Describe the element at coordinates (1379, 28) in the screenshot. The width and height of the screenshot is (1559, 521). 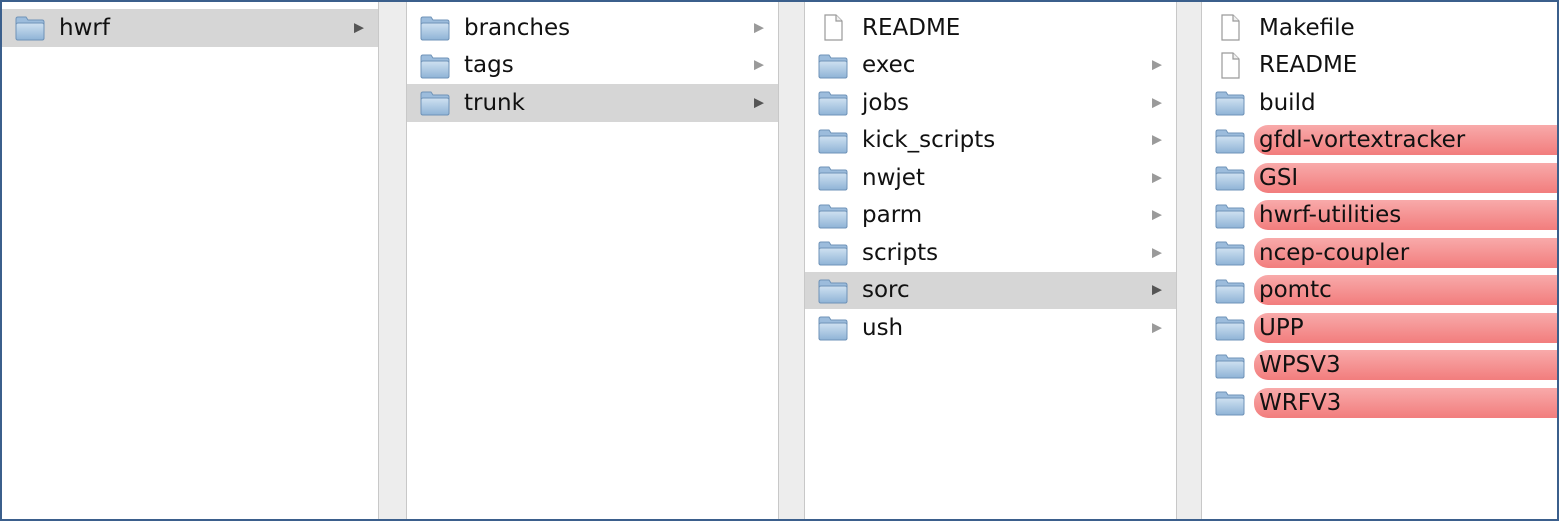
I see `file-item-makefile: Makefile` at that location.